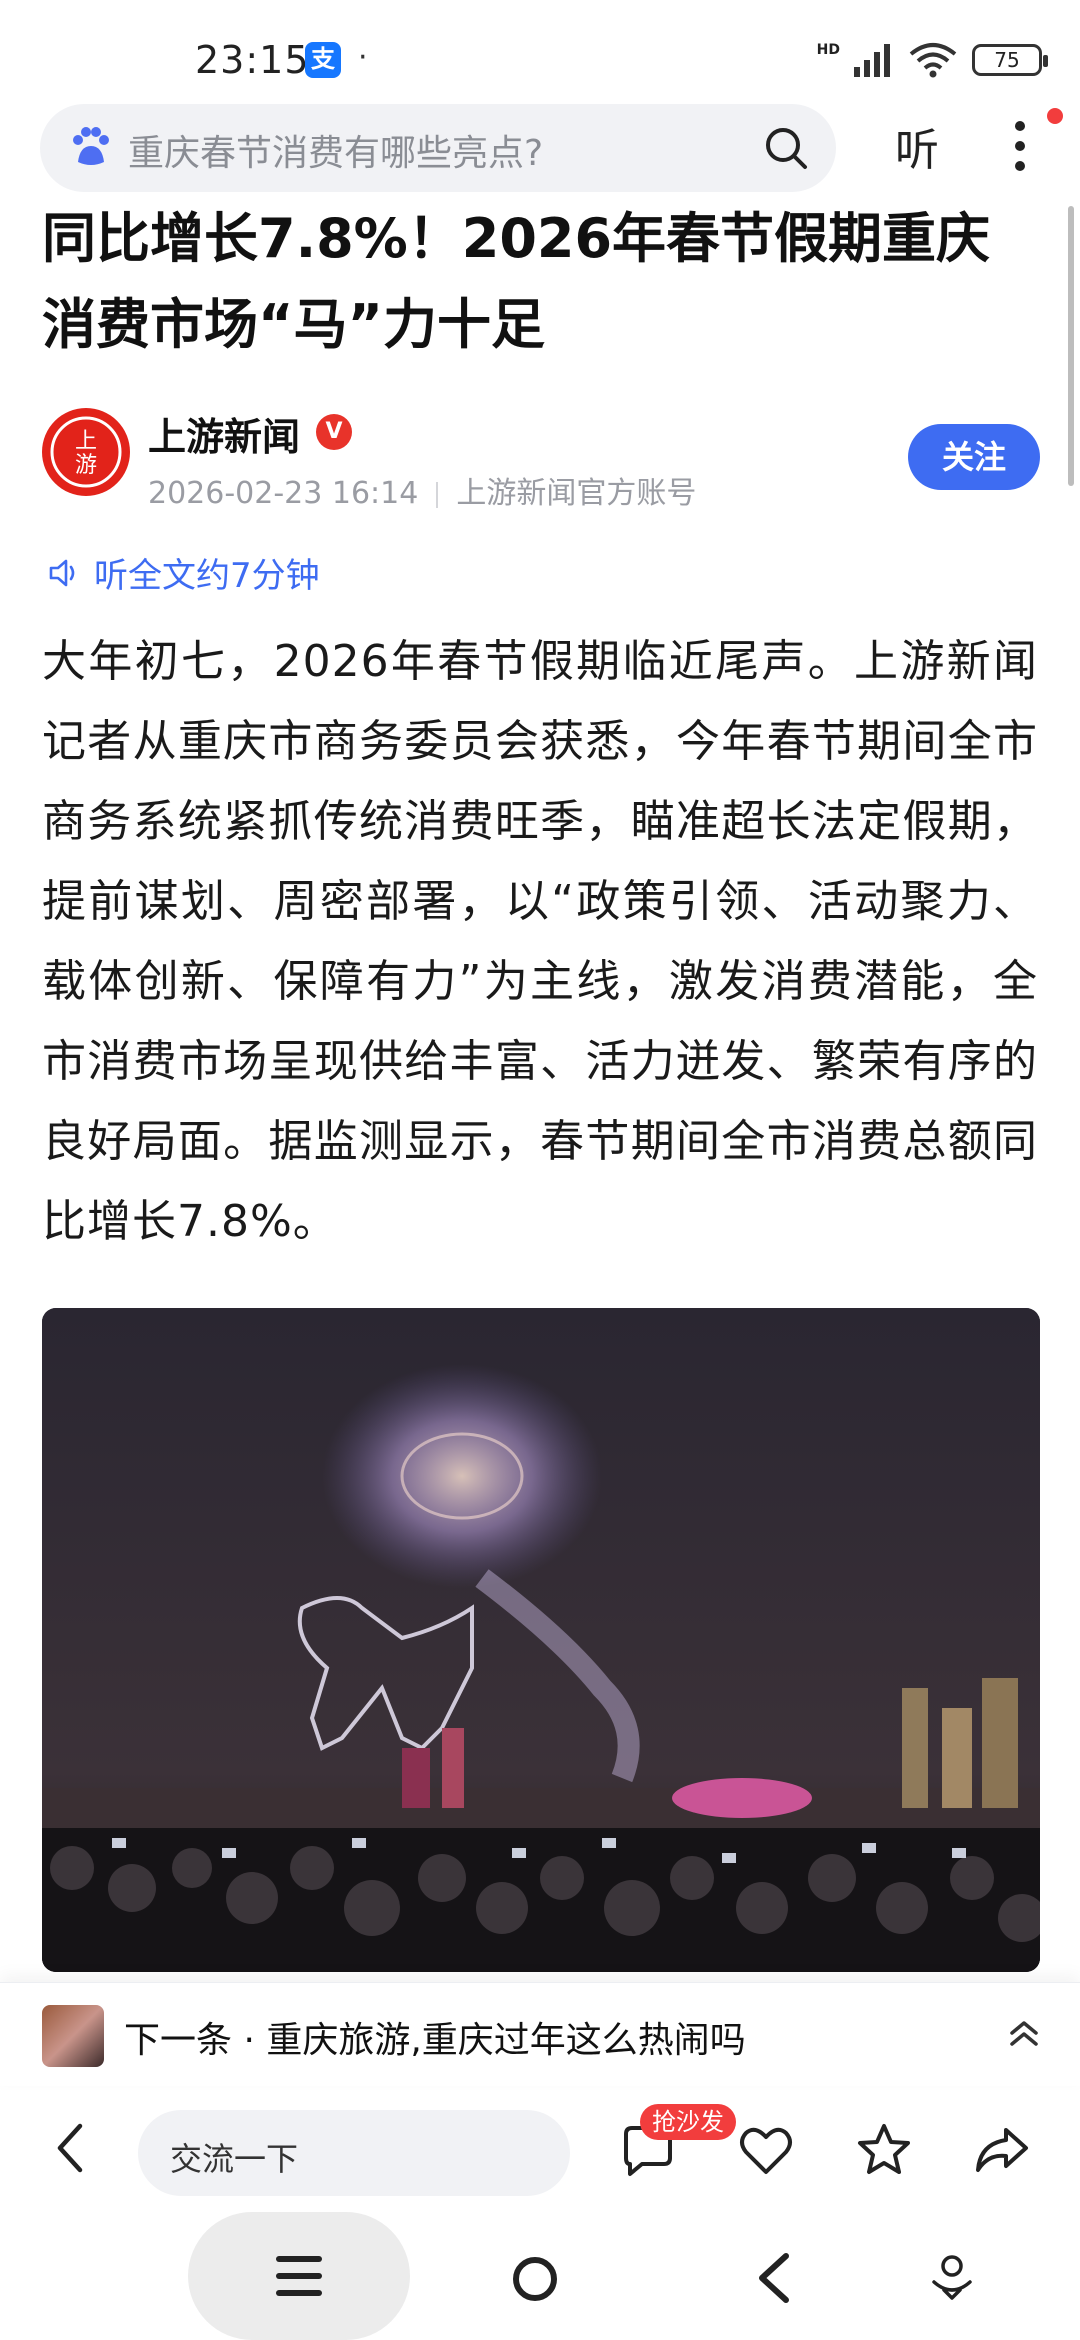  I want to click on next-article-bar: 下一条 · 重庆旅游,重庆过年这么热闹吗, so click(540, 2034).